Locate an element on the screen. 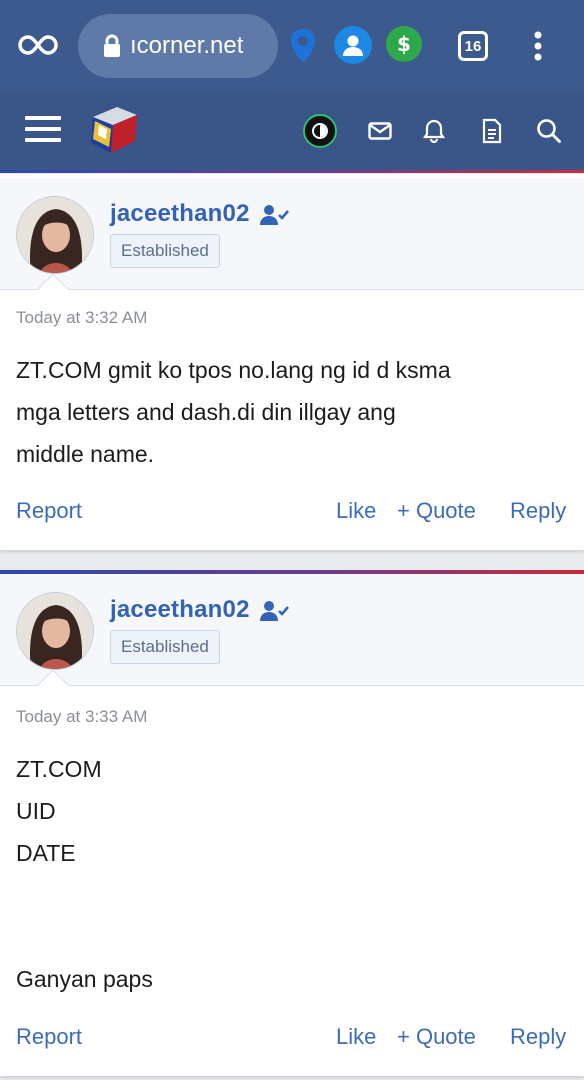  dollar-glyph: $ is located at coordinates (404, 44).